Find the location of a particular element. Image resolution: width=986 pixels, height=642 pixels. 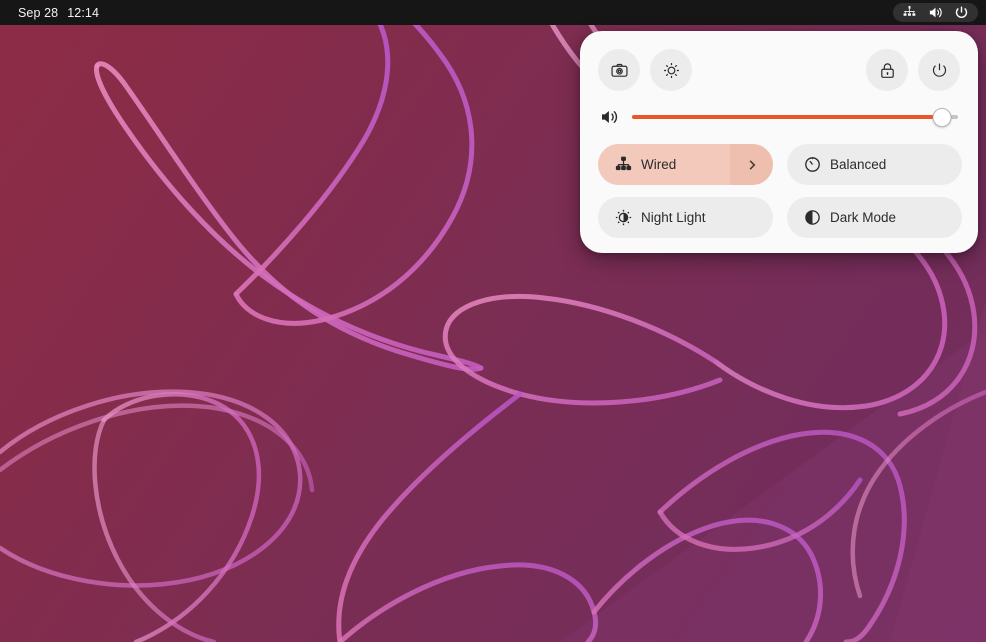

quick-settings-action-row is located at coordinates (779, 70).